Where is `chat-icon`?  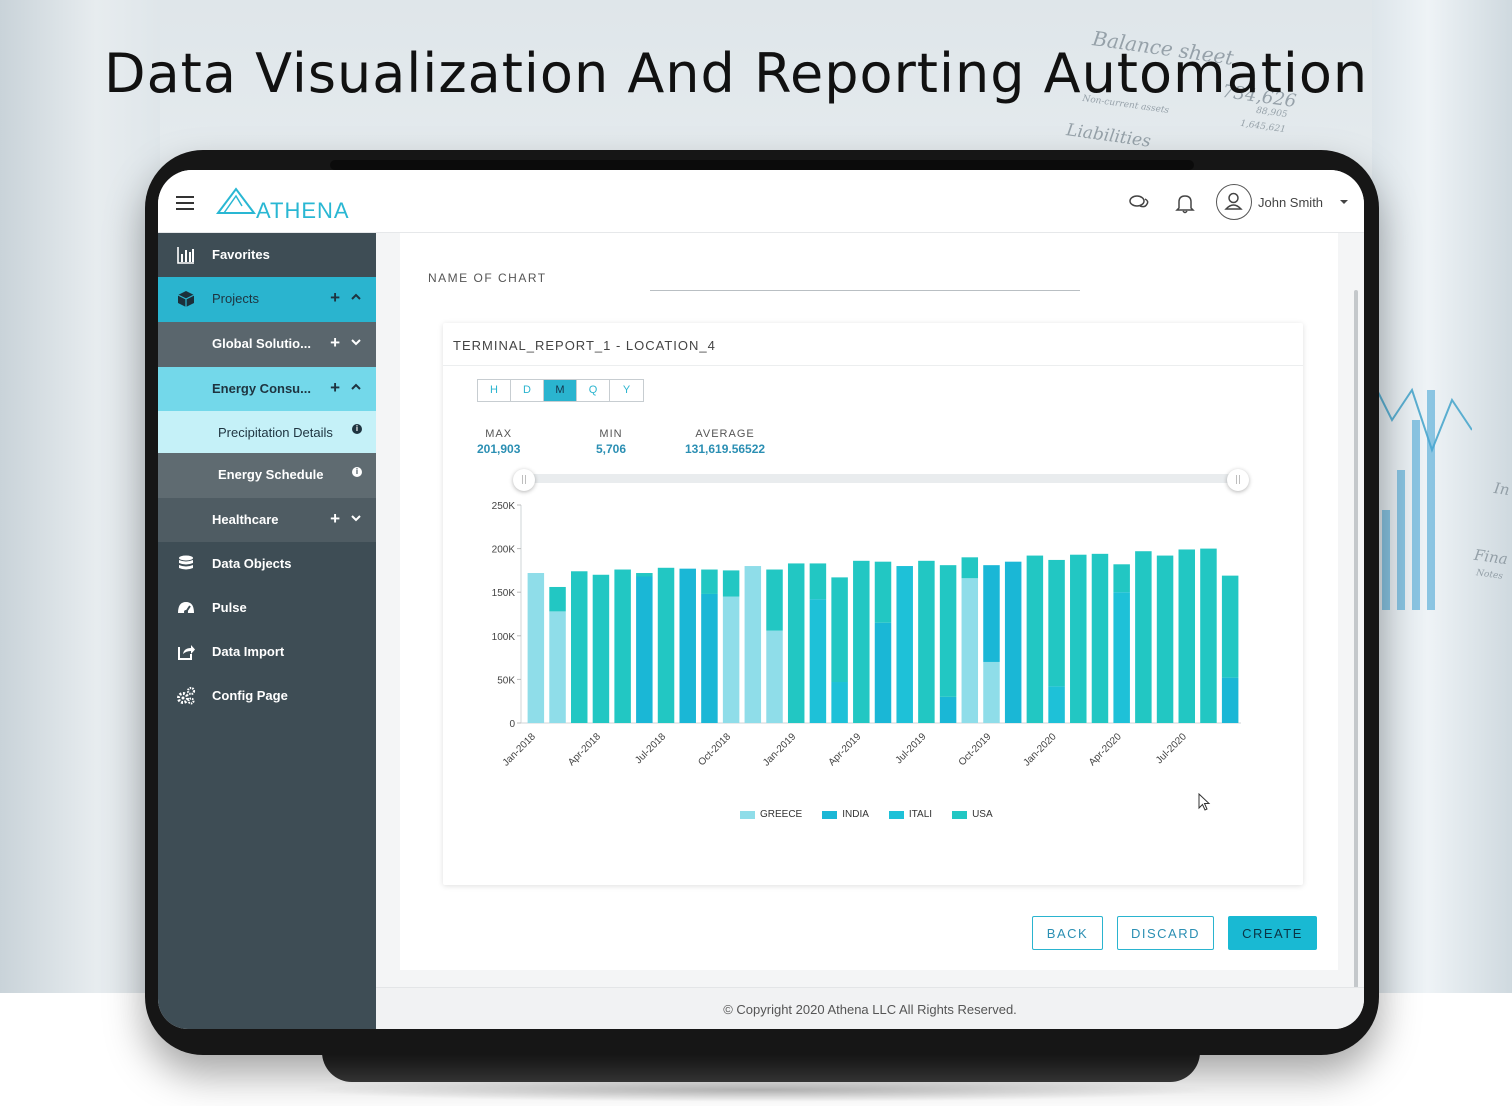 chat-icon is located at coordinates (1139, 203).